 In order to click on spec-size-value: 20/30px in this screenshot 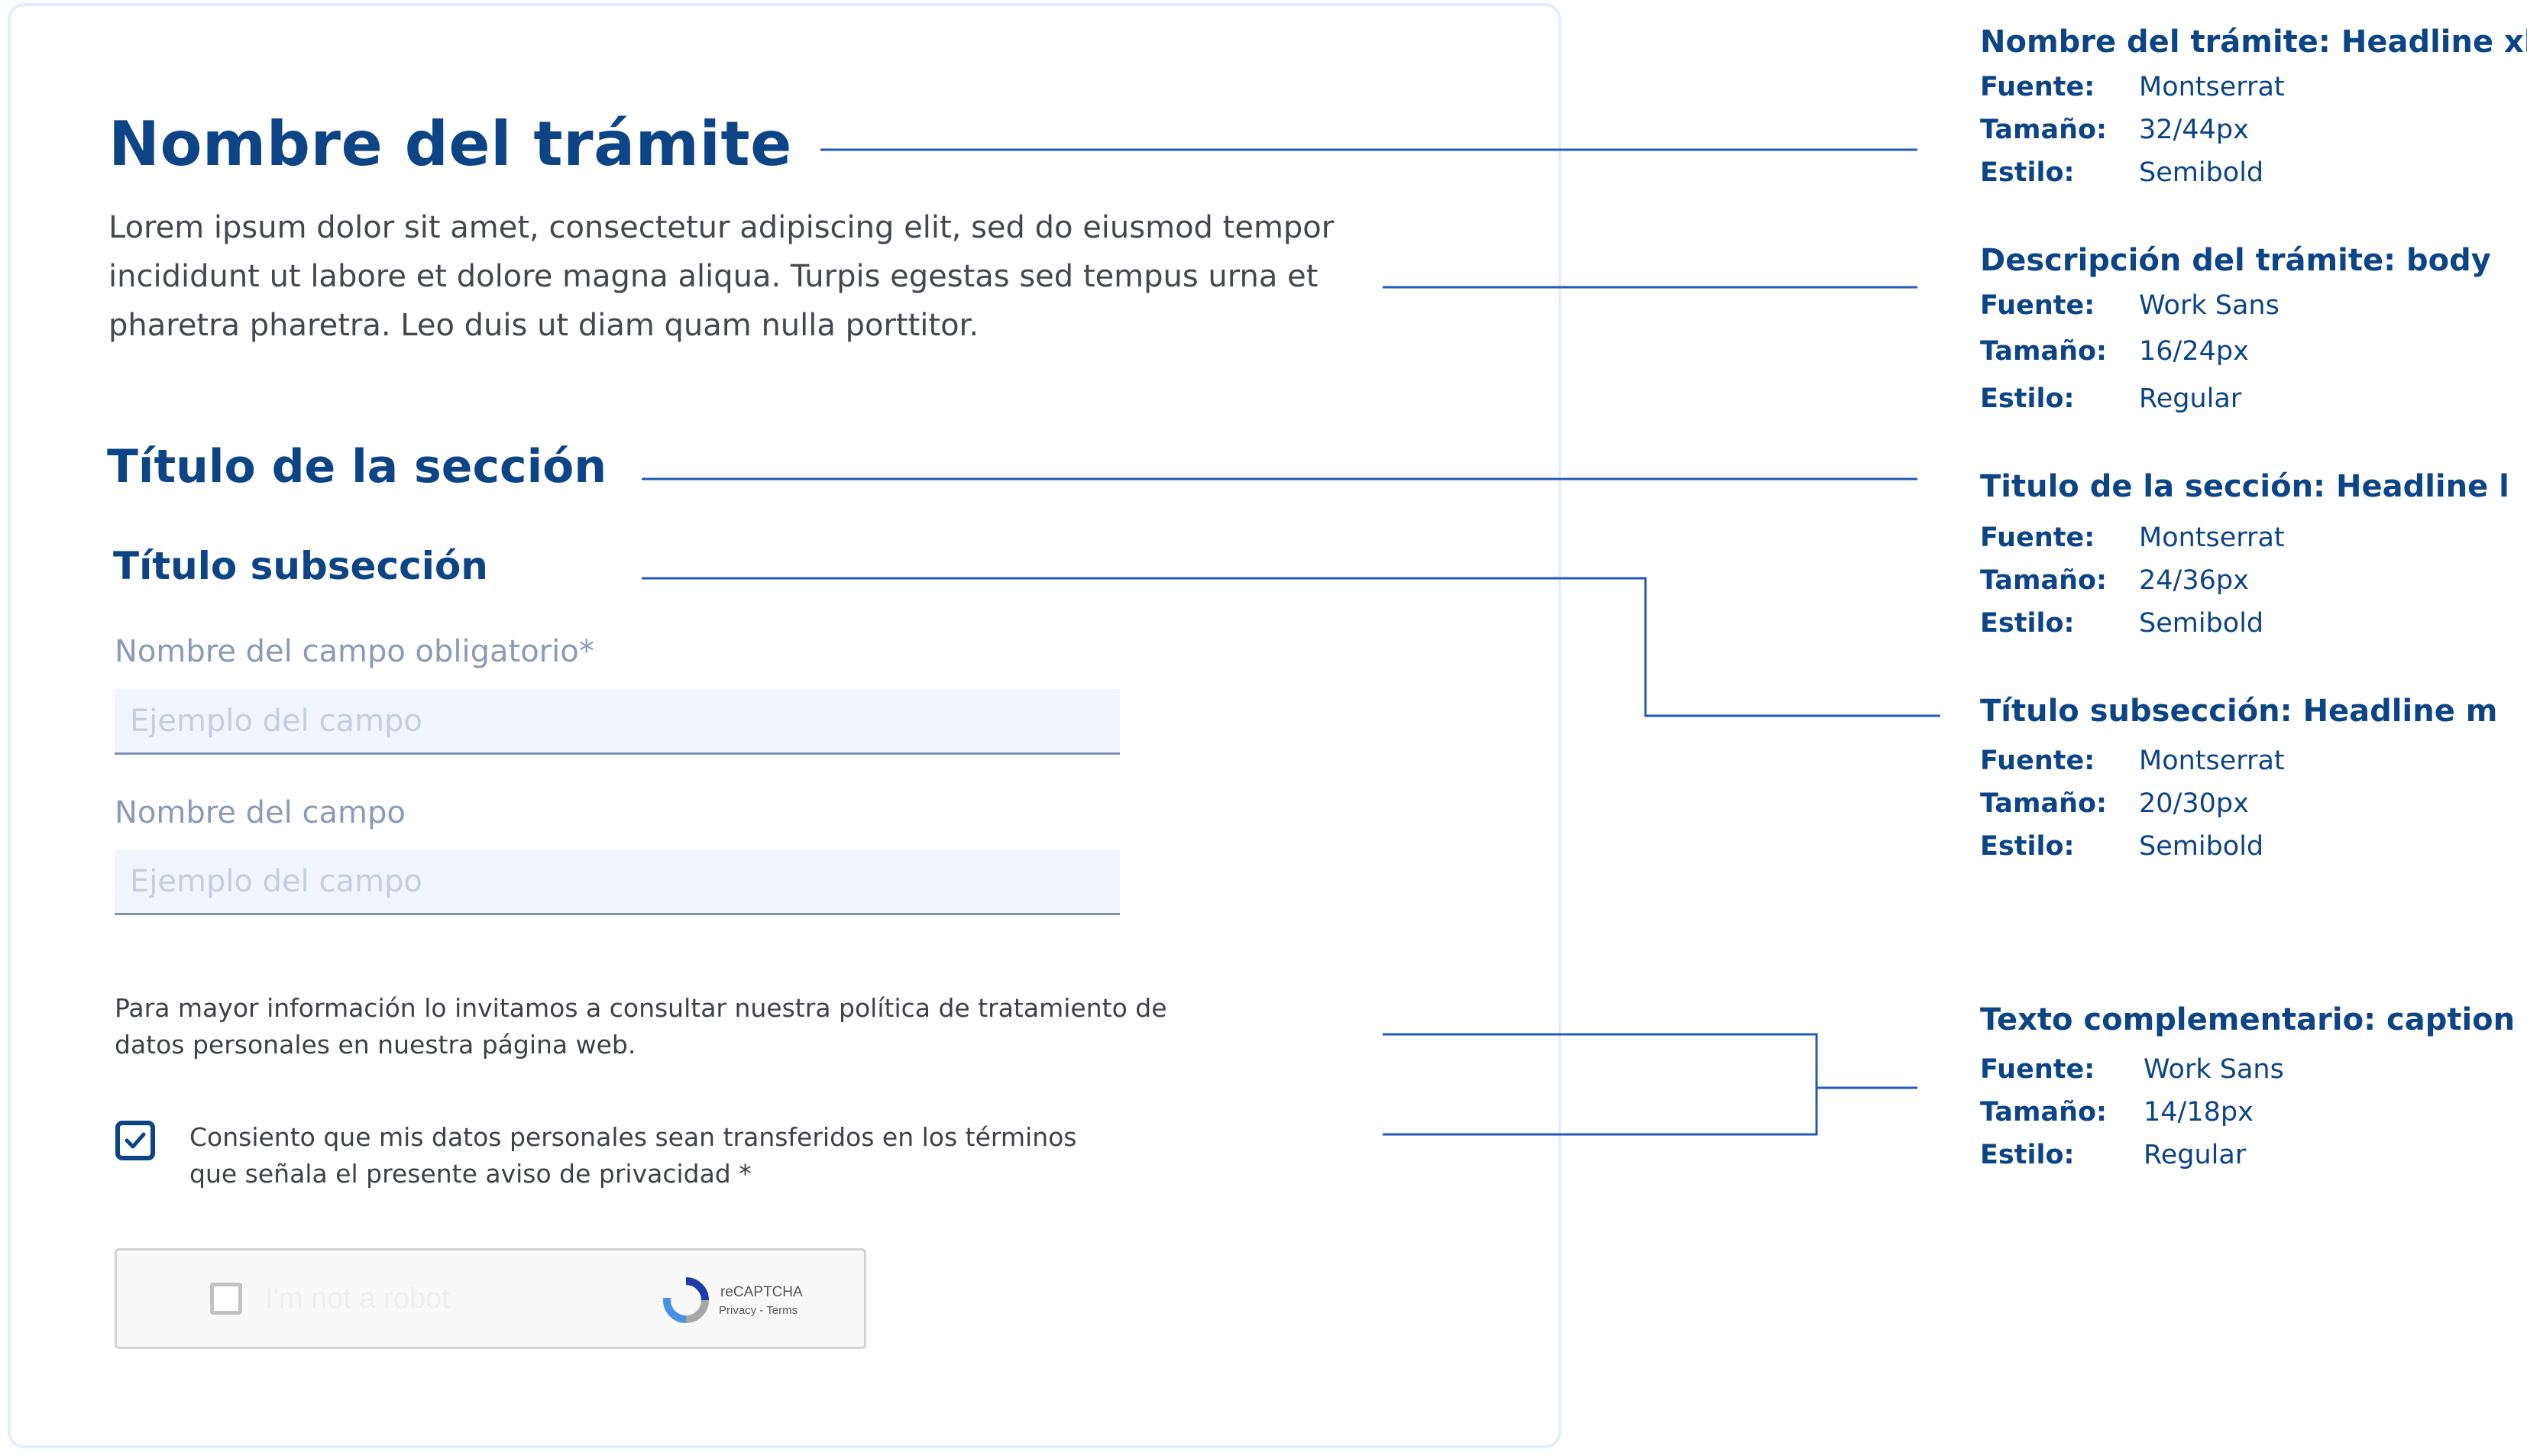, I will do `click(2194, 803)`.